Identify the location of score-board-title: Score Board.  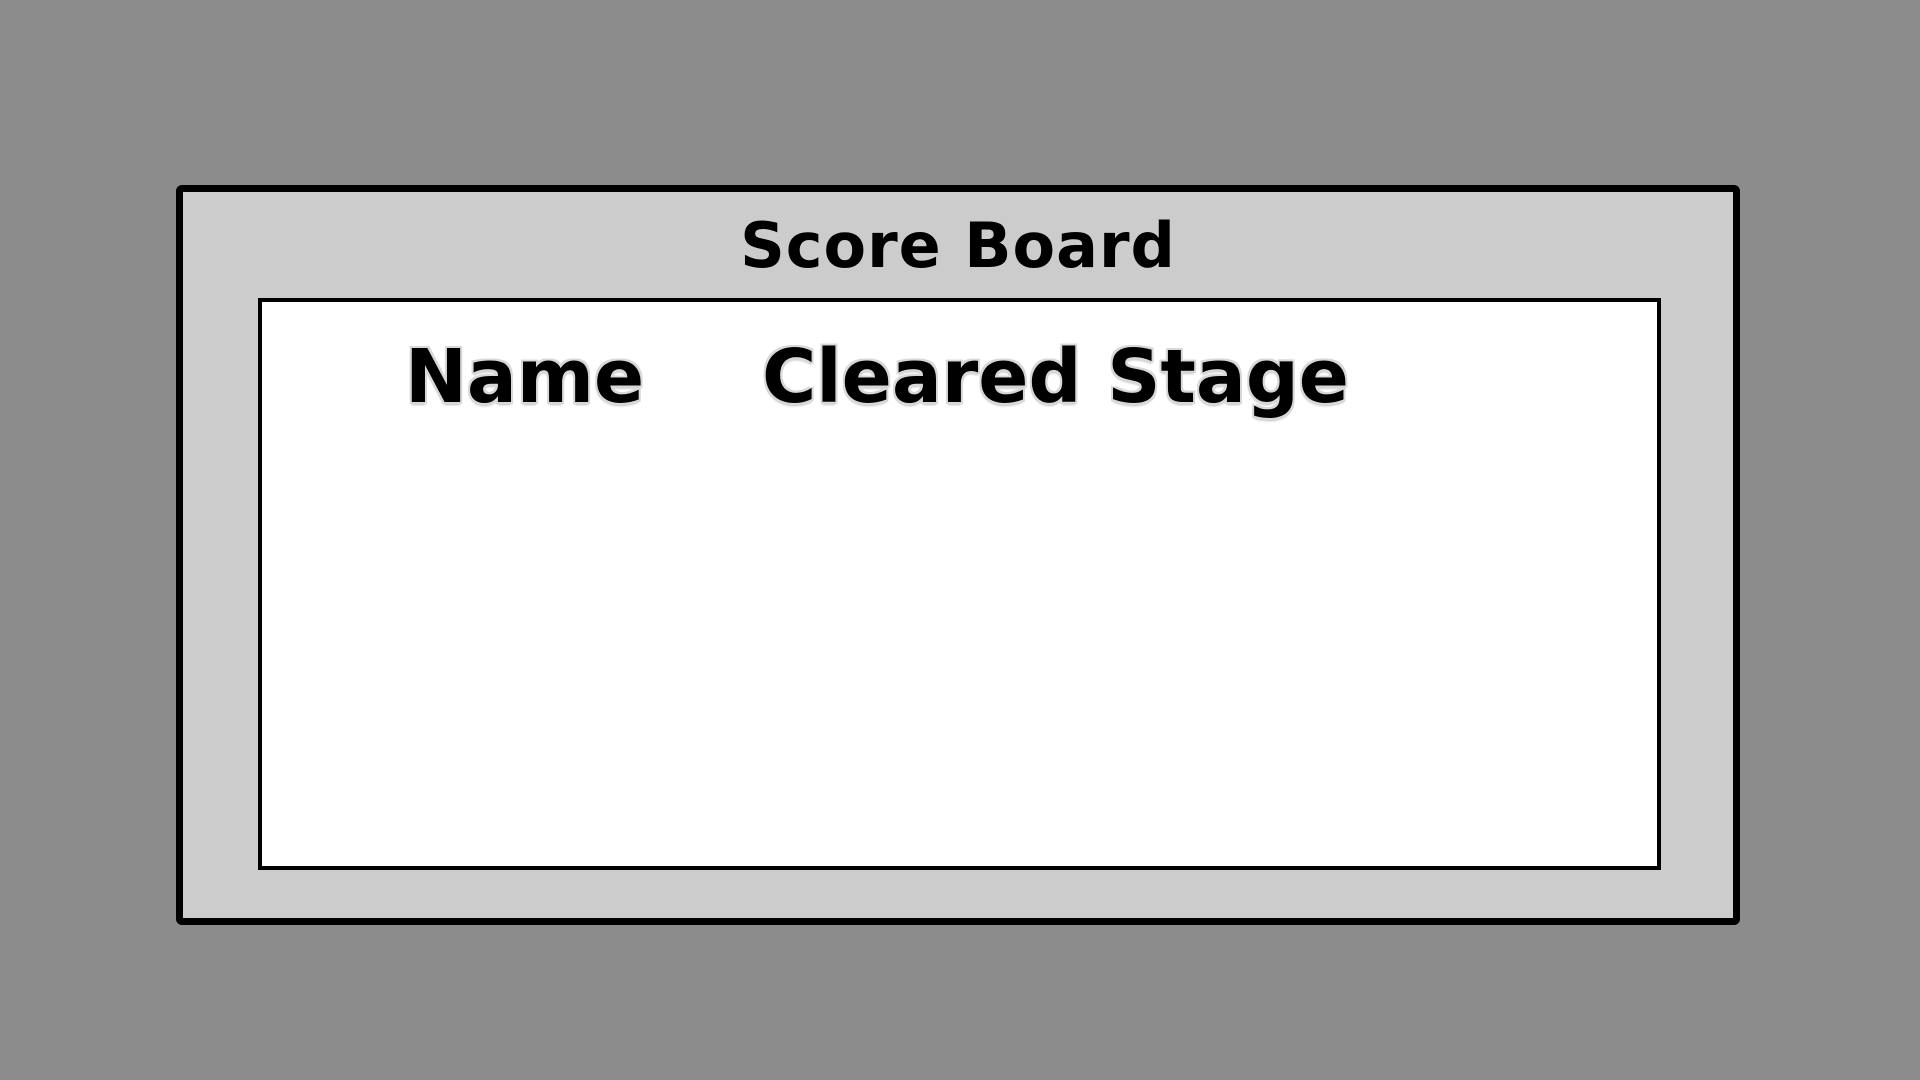
(958, 245).